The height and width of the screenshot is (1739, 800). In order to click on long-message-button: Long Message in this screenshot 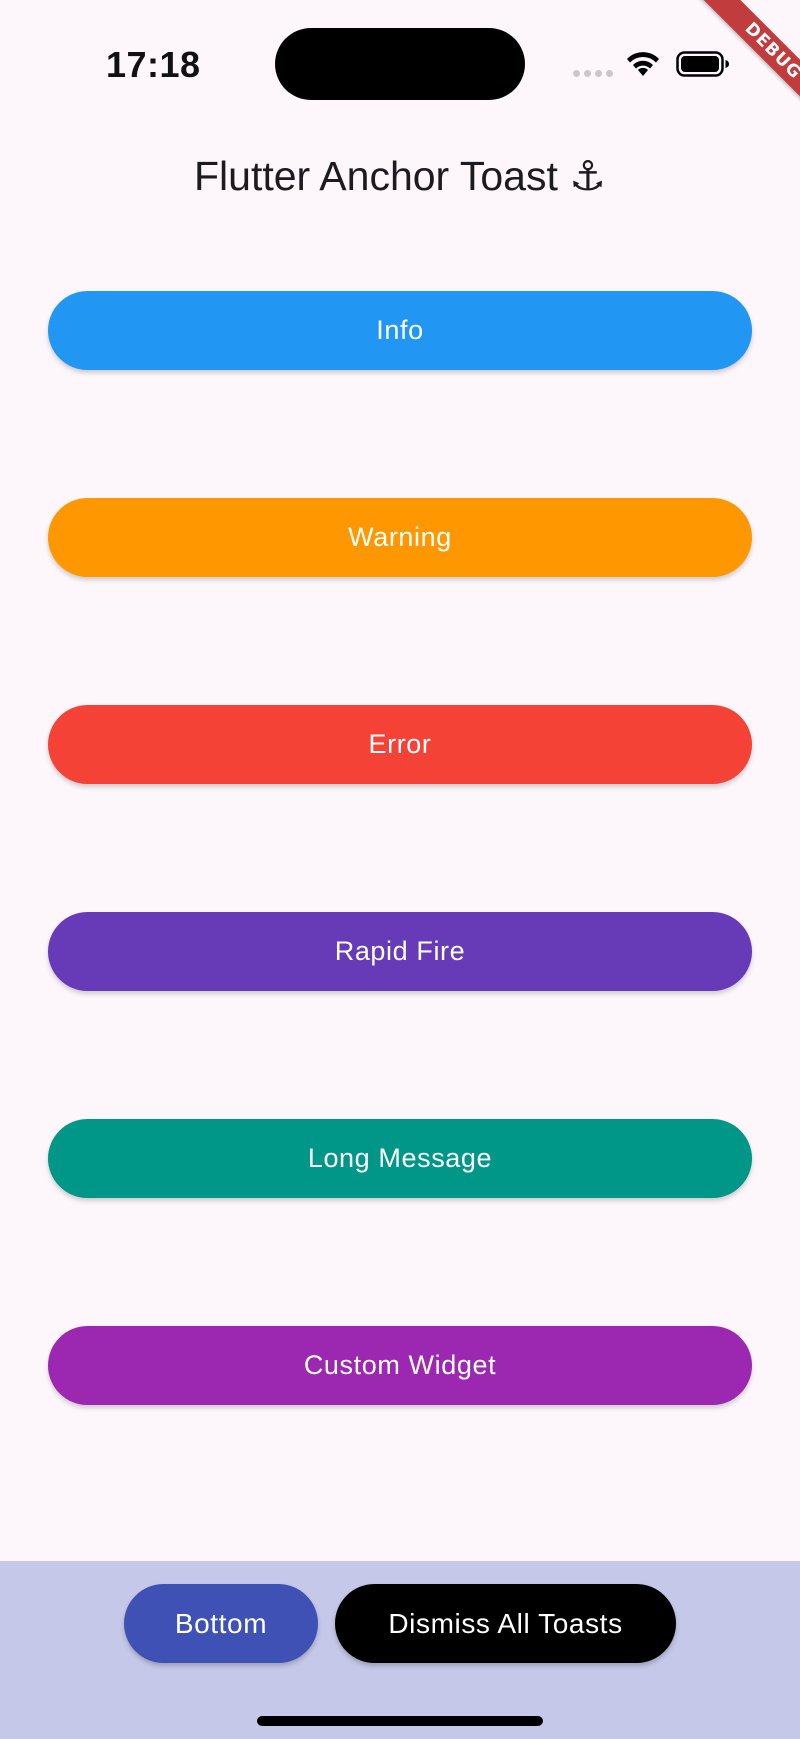, I will do `click(400, 1158)`.